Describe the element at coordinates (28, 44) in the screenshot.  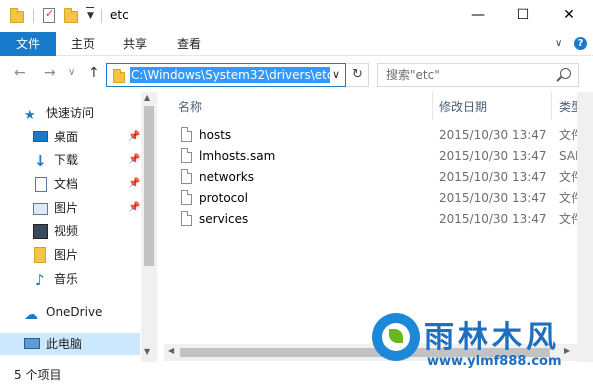
I see `tab-file: 文件` at that location.